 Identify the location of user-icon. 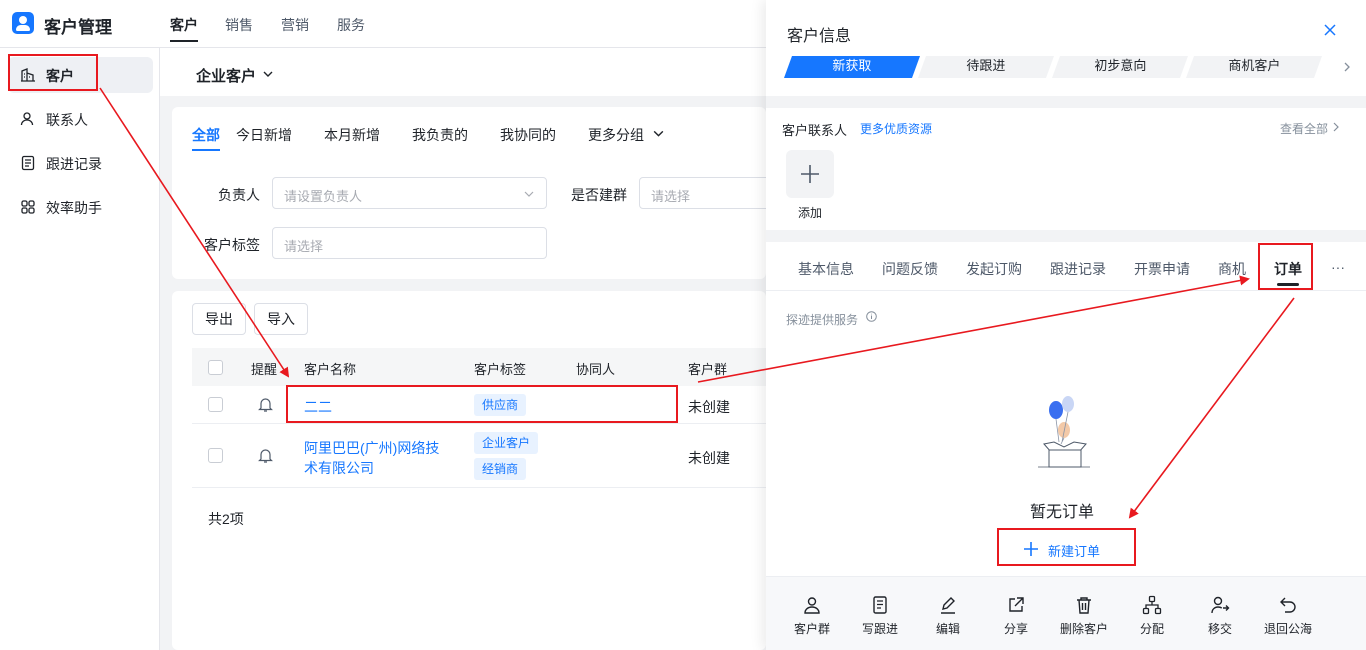
(27, 119).